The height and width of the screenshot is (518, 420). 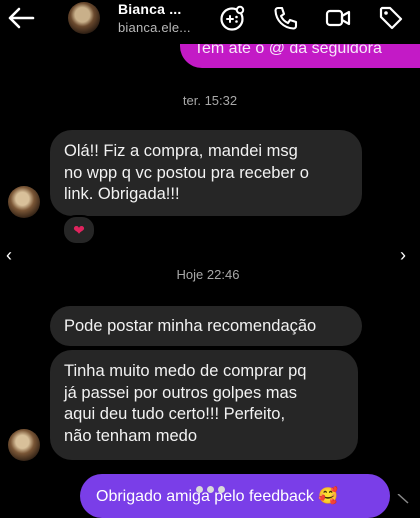 What do you see at coordinates (232, 18) in the screenshot?
I see `game-icon` at bounding box center [232, 18].